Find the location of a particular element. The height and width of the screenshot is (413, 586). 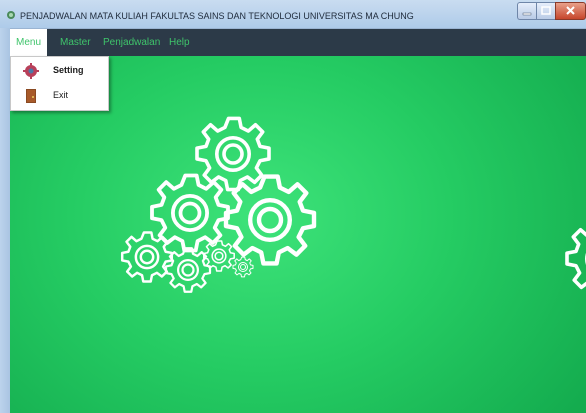

dropdown-item-setting-label: Setting is located at coordinates (68, 70).